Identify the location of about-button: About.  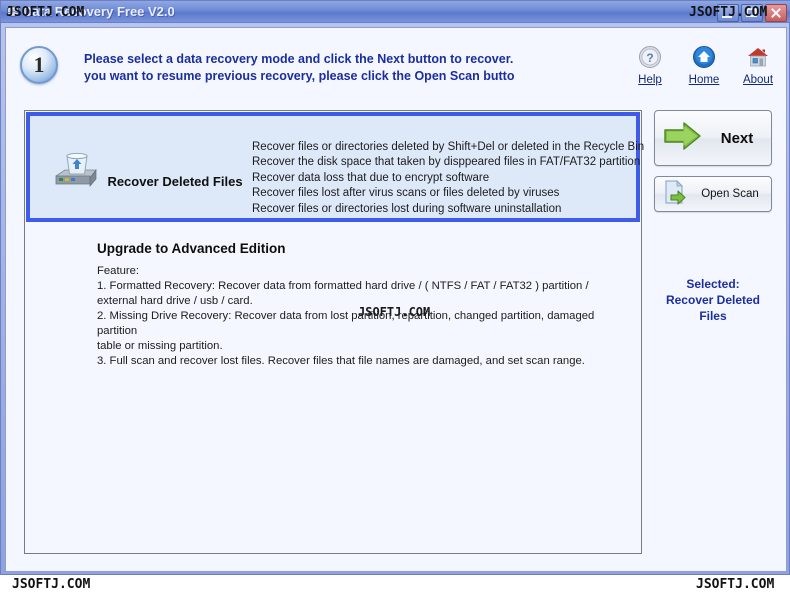
(758, 64).